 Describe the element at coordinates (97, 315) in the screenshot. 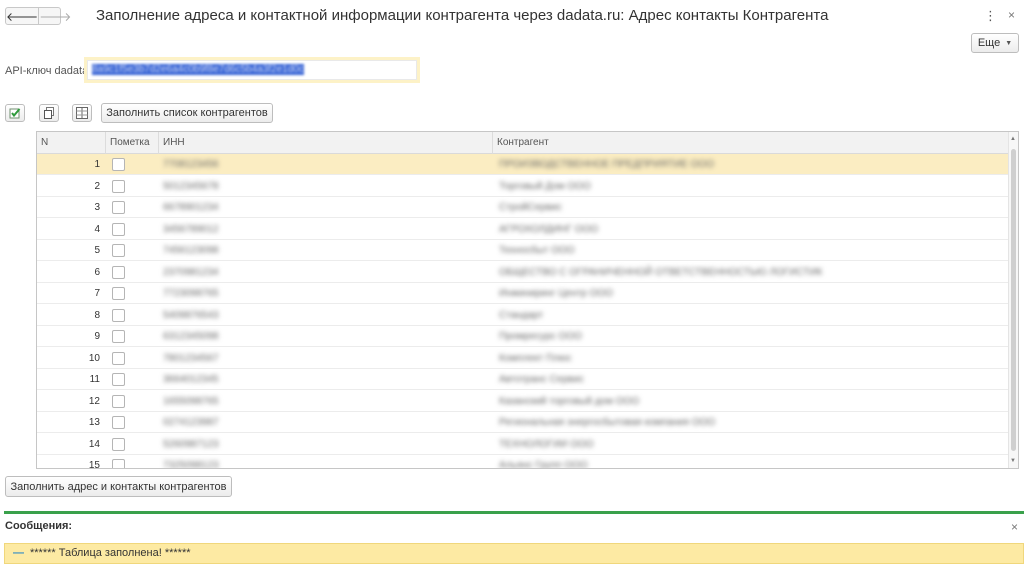

I see `row-number: 8` at that location.